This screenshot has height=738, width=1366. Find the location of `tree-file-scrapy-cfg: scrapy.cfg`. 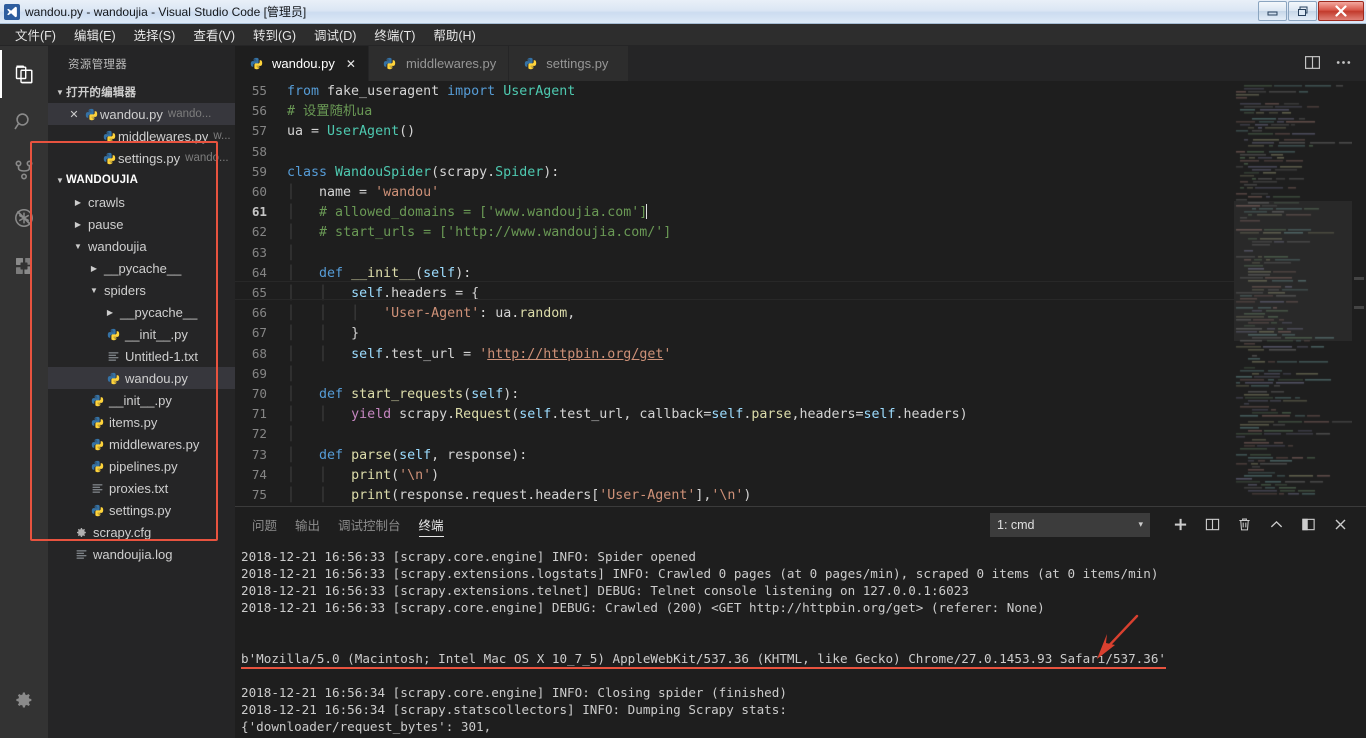

tree-file-scrapy-cfg: scrapy.cfg is located at coordinates (141, 532).